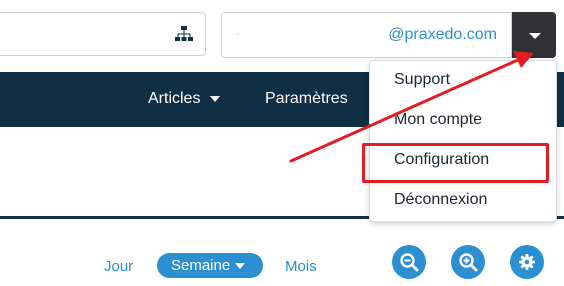 The height and width of the screenshot is (286, 564). I want to click on nav-articles: Articles, so click(184, 99).